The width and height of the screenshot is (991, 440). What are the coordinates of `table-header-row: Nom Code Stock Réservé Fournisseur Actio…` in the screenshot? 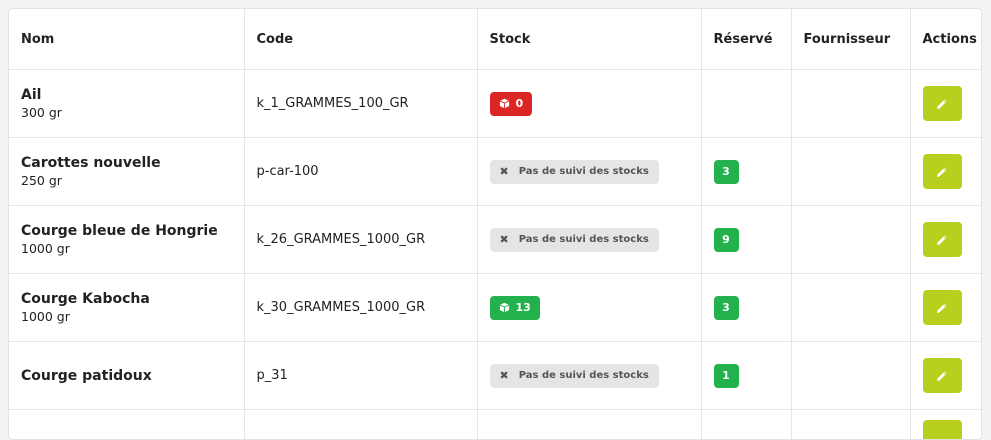 It's located at (495, 39).